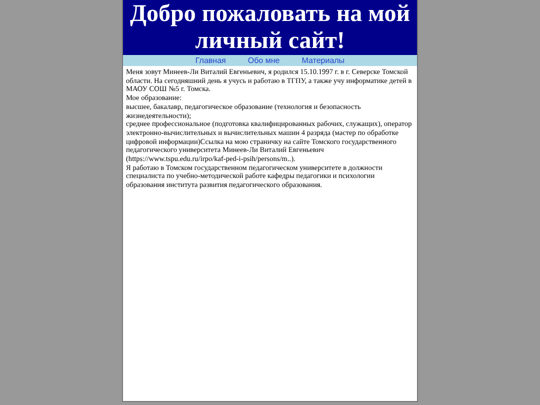  I want to click on site-title: Добро пожаловать на мой личный сайт!, so click(270, 27).